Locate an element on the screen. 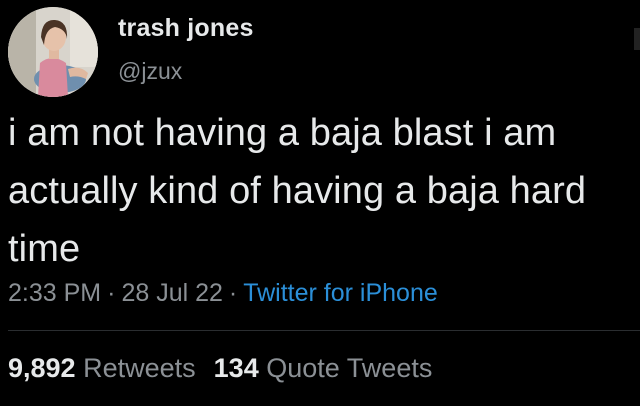 This screenshot has width=640, height=406. author-handle: @jzux is located at coordinates (150, 71).